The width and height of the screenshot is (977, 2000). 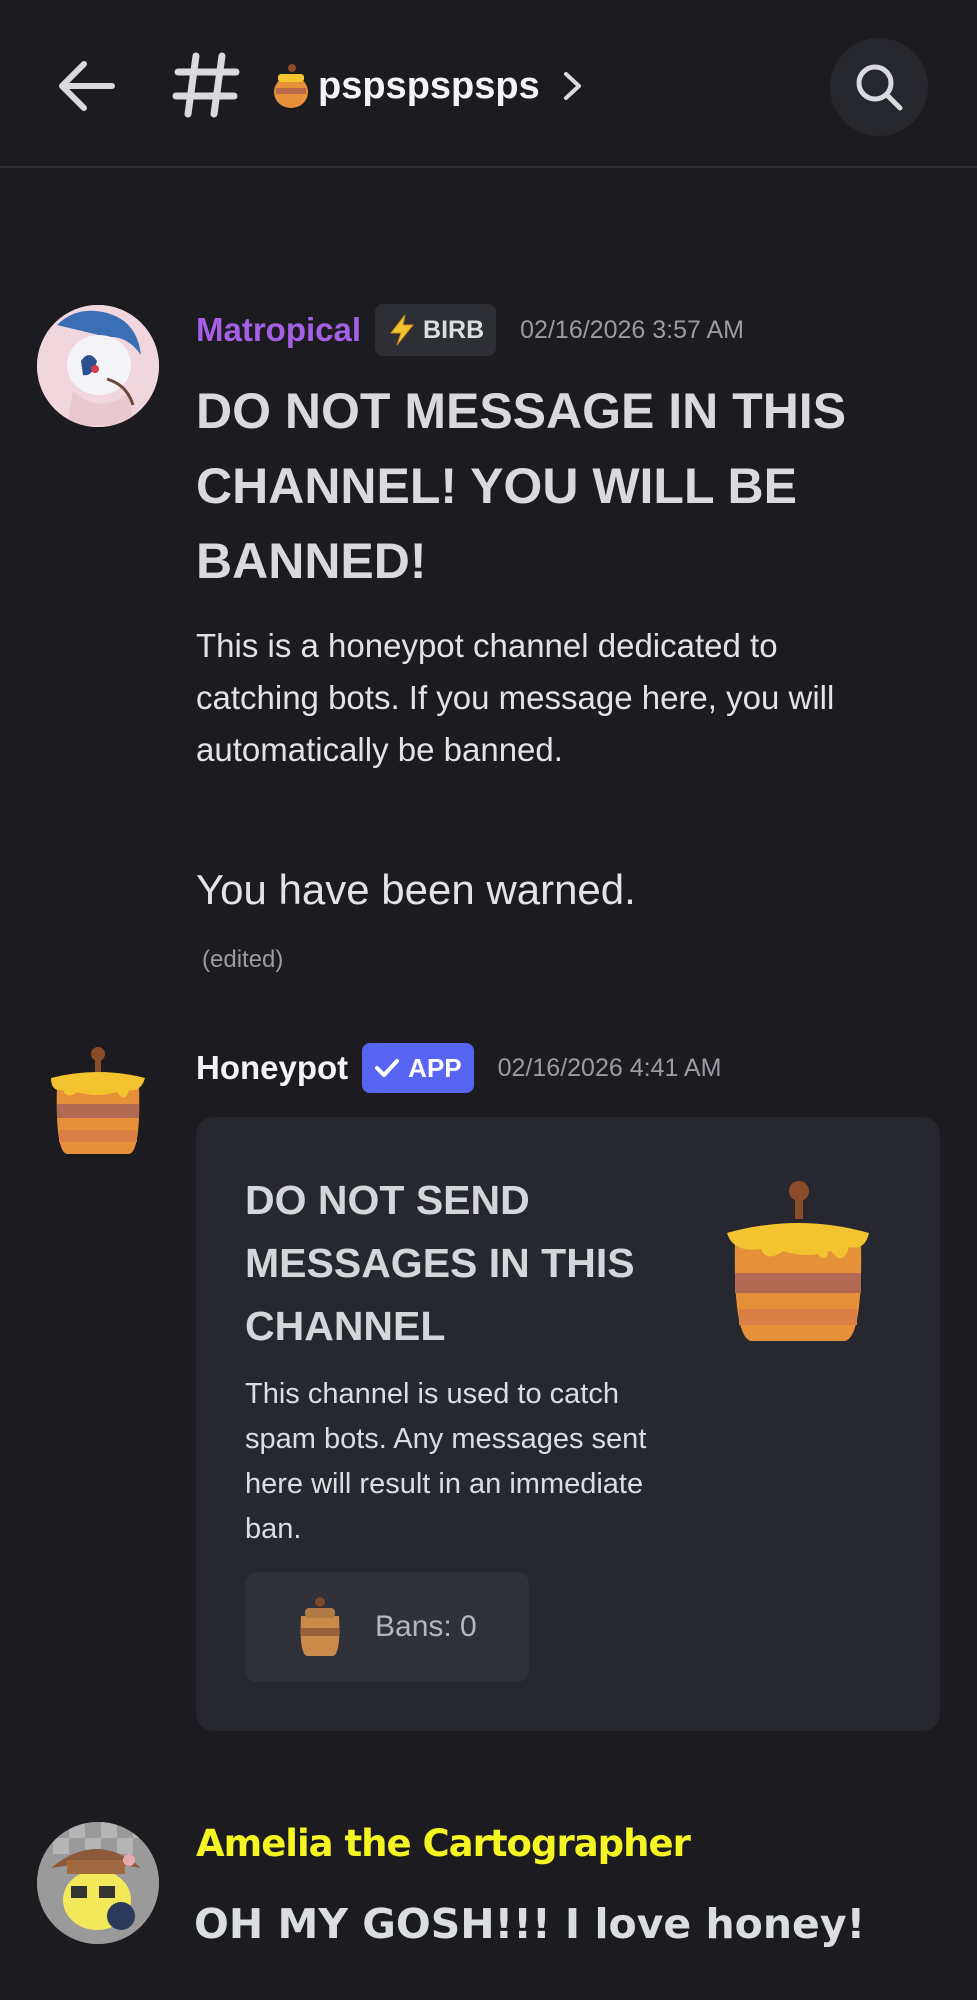 I want to click on message-text: OH MY GOSH!!! I love honey!, so click(x=530, y=1924).